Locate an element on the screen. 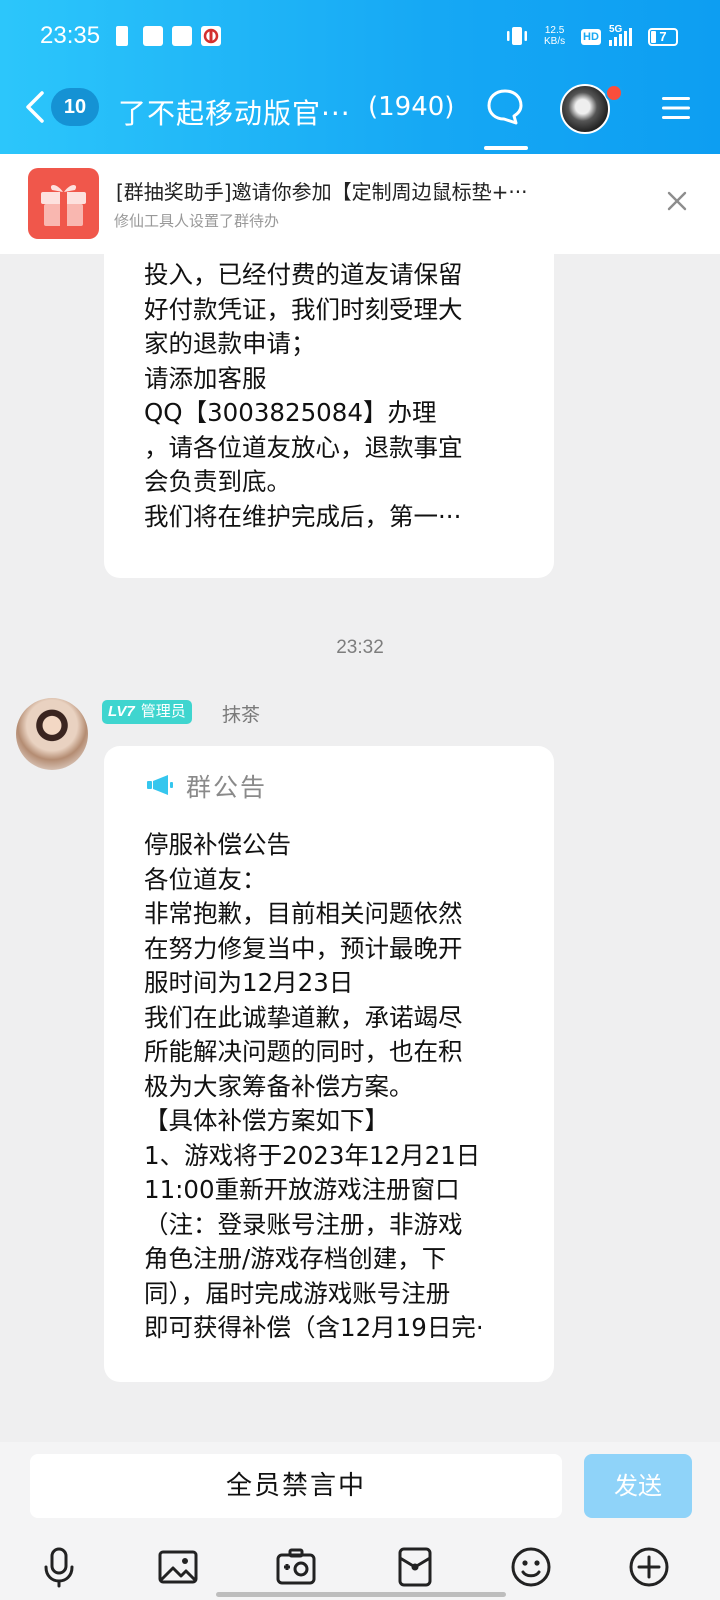 This screenshot has height=1600, width=720. sender-avatar is located at coordinates (52, 734).